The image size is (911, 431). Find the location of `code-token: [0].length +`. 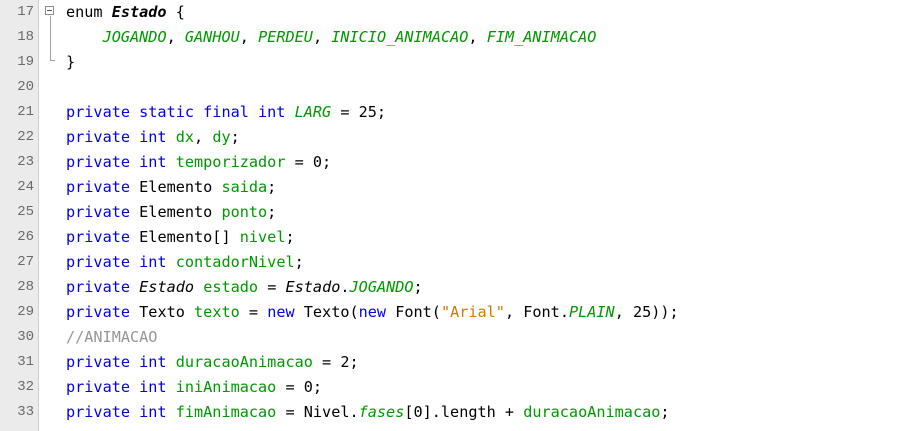

code-token: [0].length + is located at coordinates (464, 412).